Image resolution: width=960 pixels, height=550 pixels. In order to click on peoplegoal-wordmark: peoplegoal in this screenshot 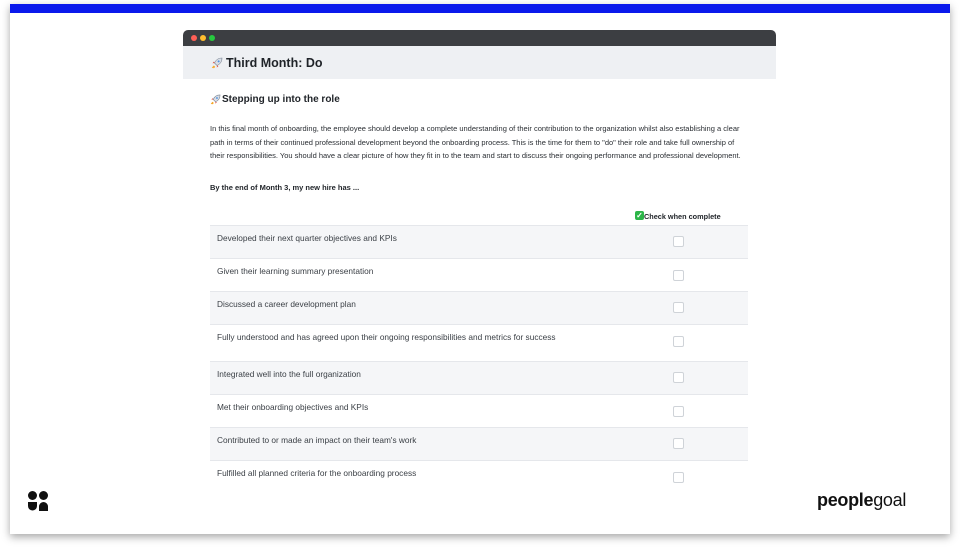, I will do `click(861, 500)`.